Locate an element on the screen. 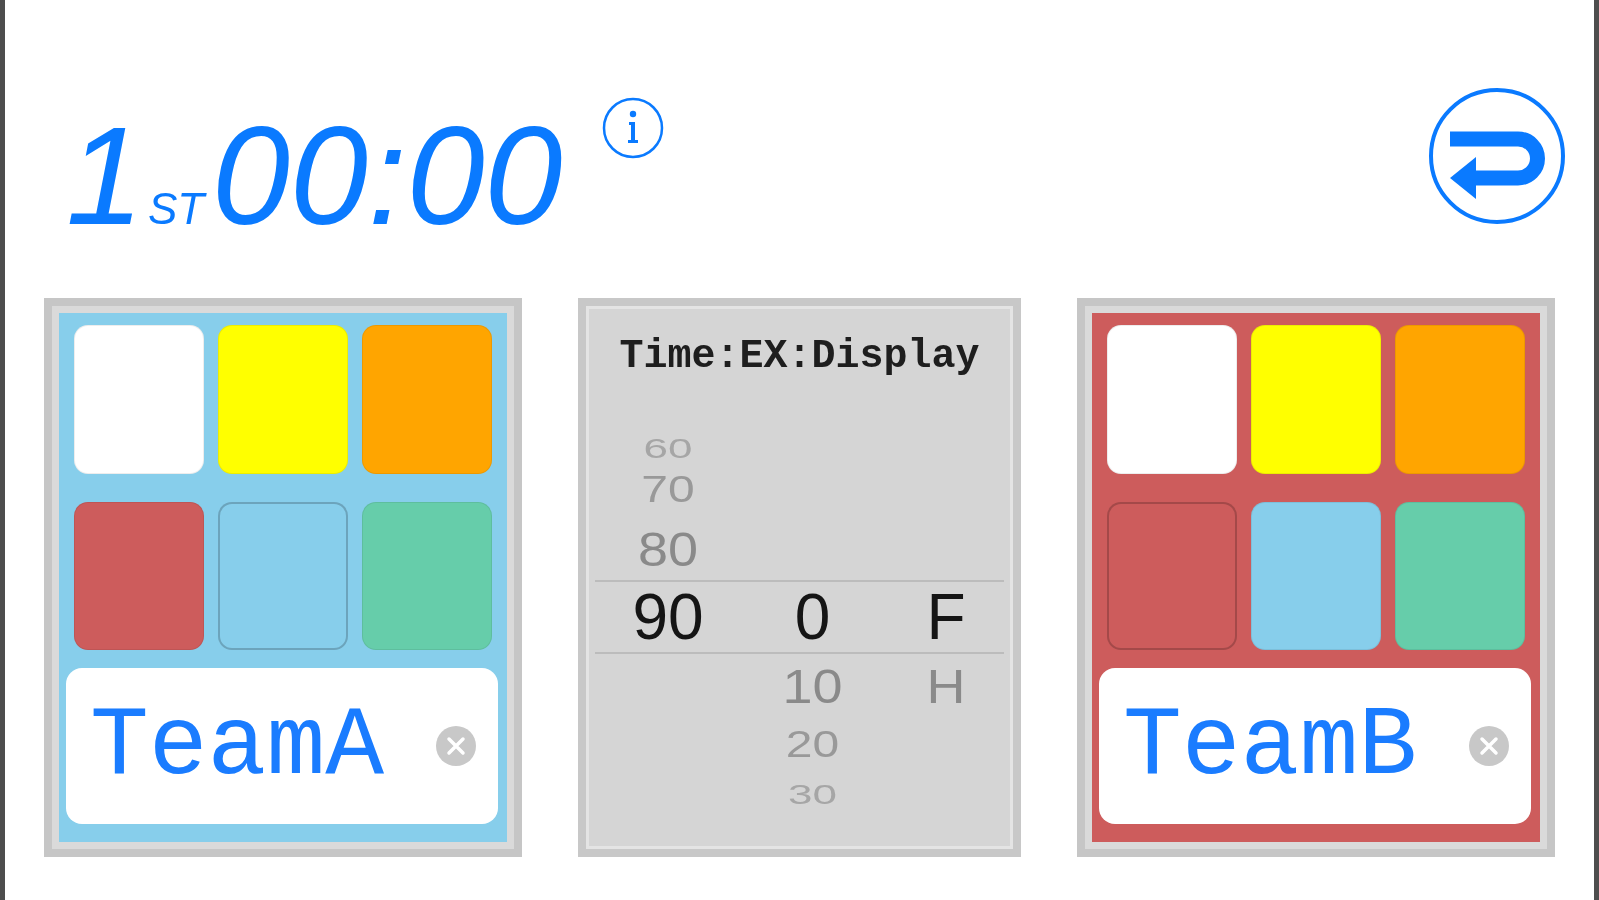 The height and width of the screenshot is (900, 1599). team-name-field: TeamB is located at coordinates (1315, 746).